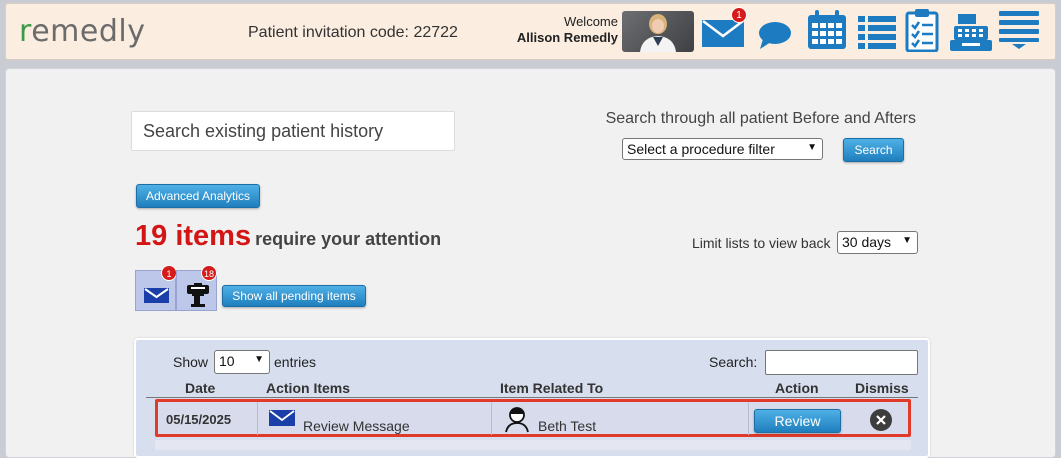 This screenshot has height=458, width=1061. Describe the element at coordinates (877, 32) in the screenshot. I see `list-icon` at that location.